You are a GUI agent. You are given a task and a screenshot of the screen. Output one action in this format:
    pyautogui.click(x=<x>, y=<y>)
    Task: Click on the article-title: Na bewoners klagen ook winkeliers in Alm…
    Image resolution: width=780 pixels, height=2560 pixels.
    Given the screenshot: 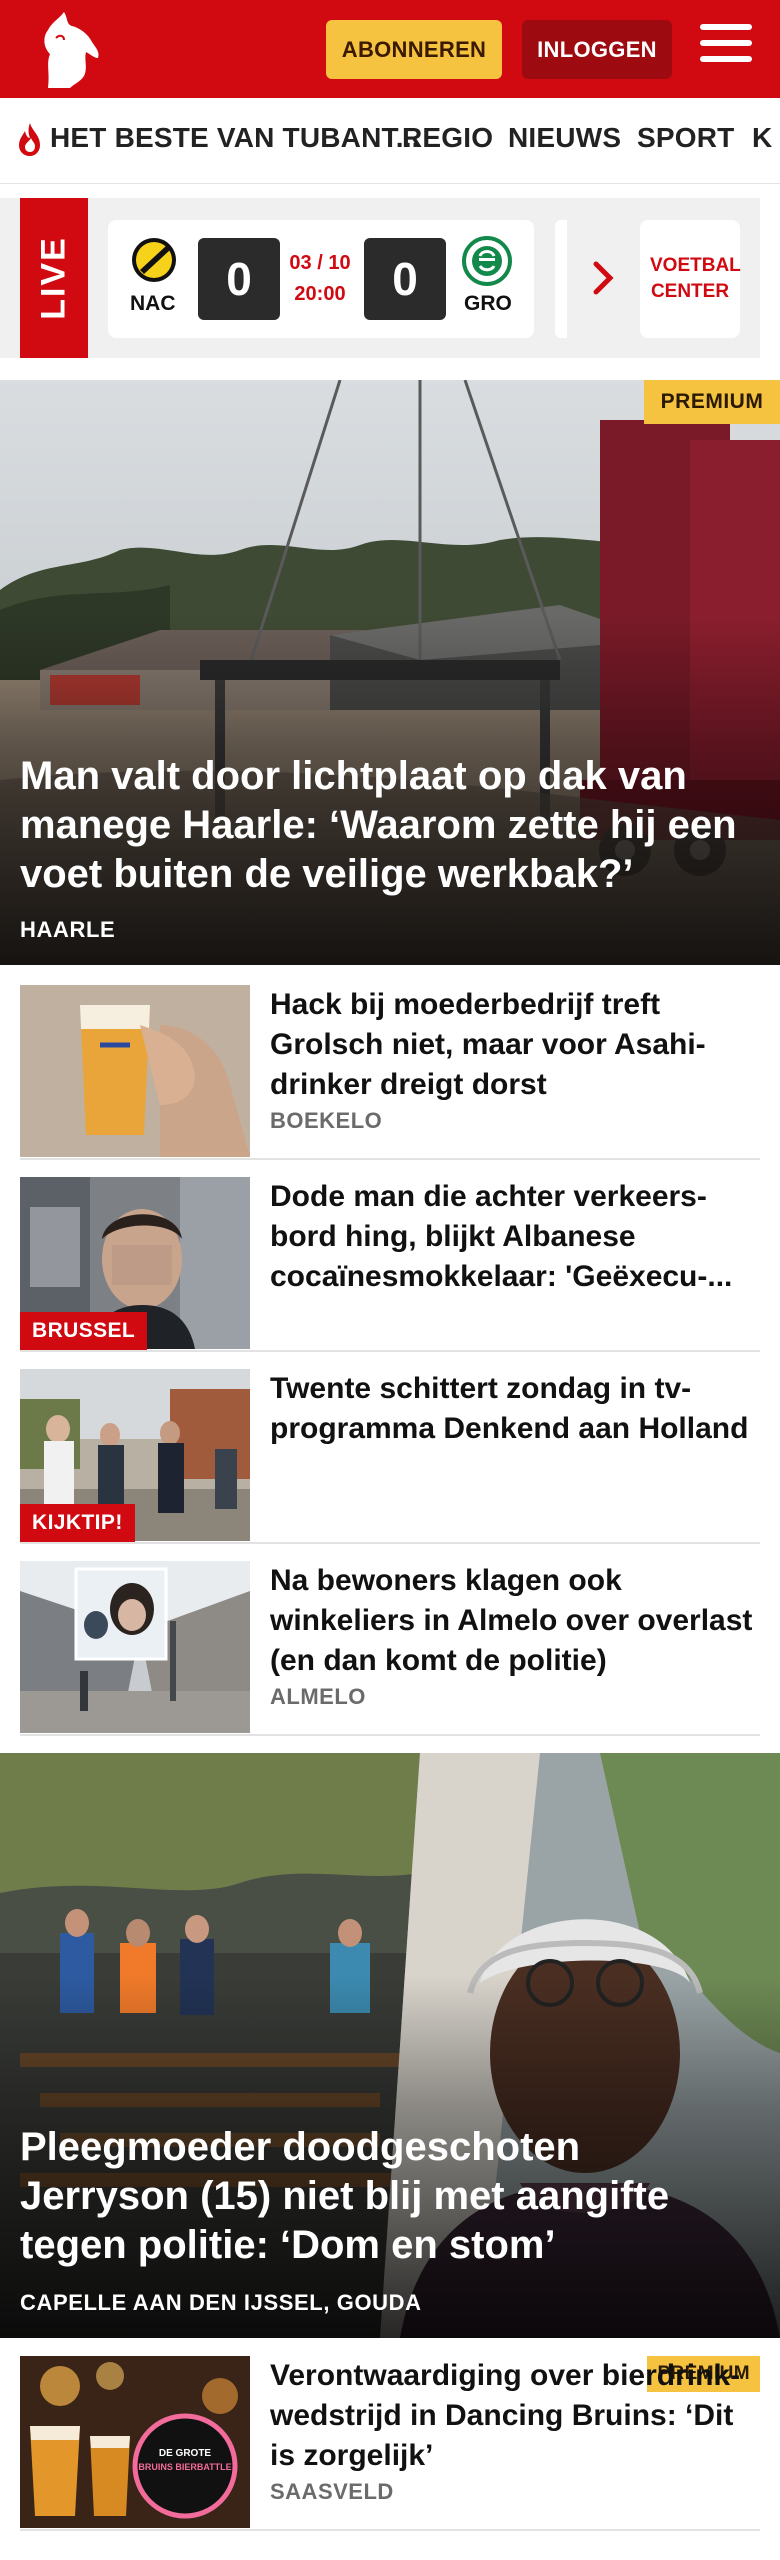 What is the action you would take?
    pyautogui.click(x=515, y=1621)
    